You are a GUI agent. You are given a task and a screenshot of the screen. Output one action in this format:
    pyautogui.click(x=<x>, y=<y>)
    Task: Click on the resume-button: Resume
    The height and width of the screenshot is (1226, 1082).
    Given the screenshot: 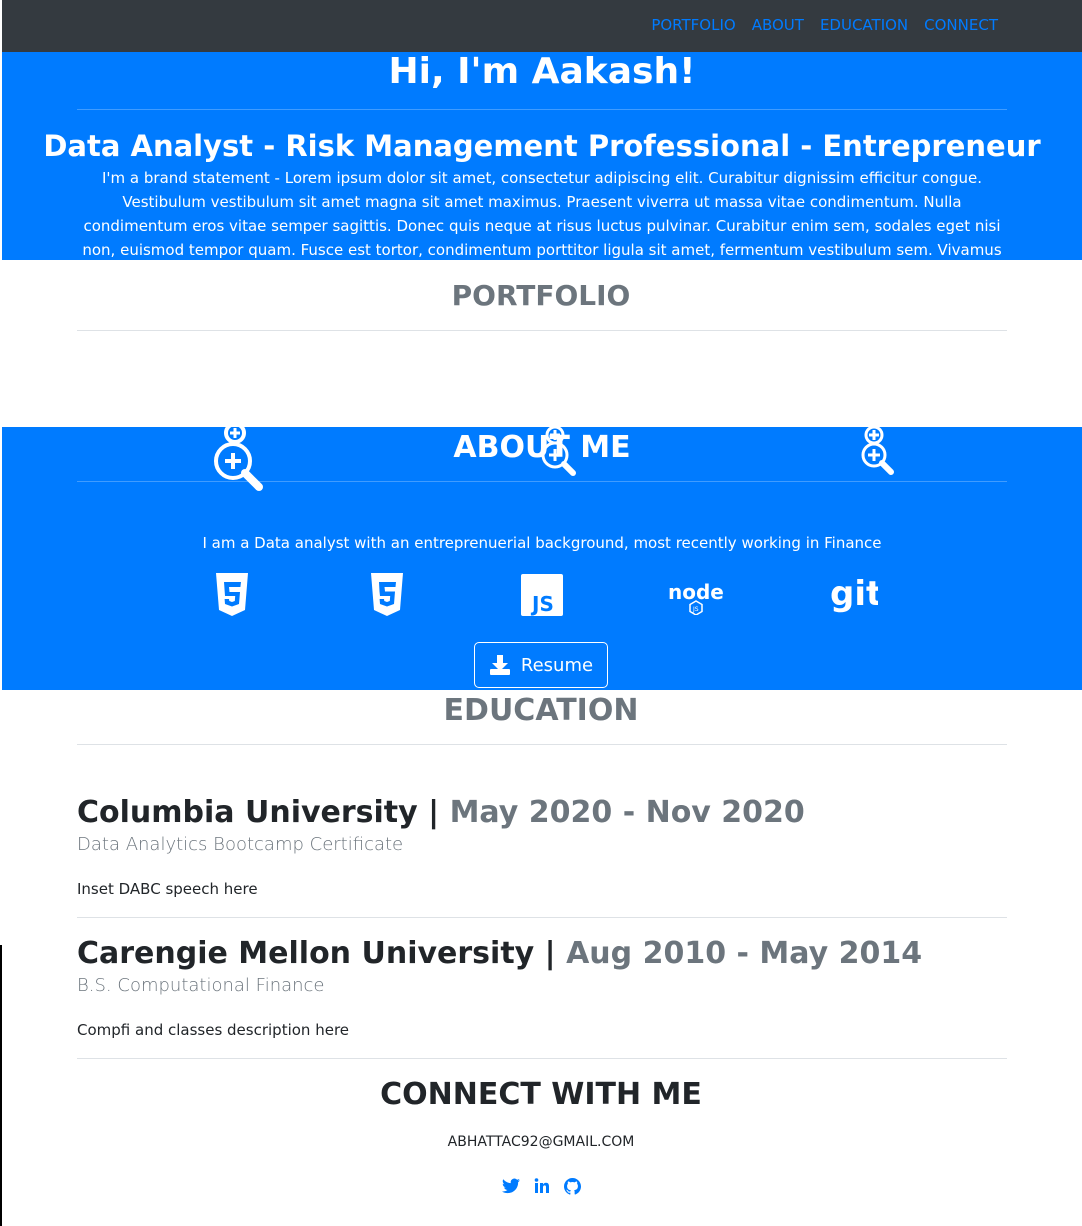 What is the action you would take?
    pyautogui.click(x=541, y=665)
    